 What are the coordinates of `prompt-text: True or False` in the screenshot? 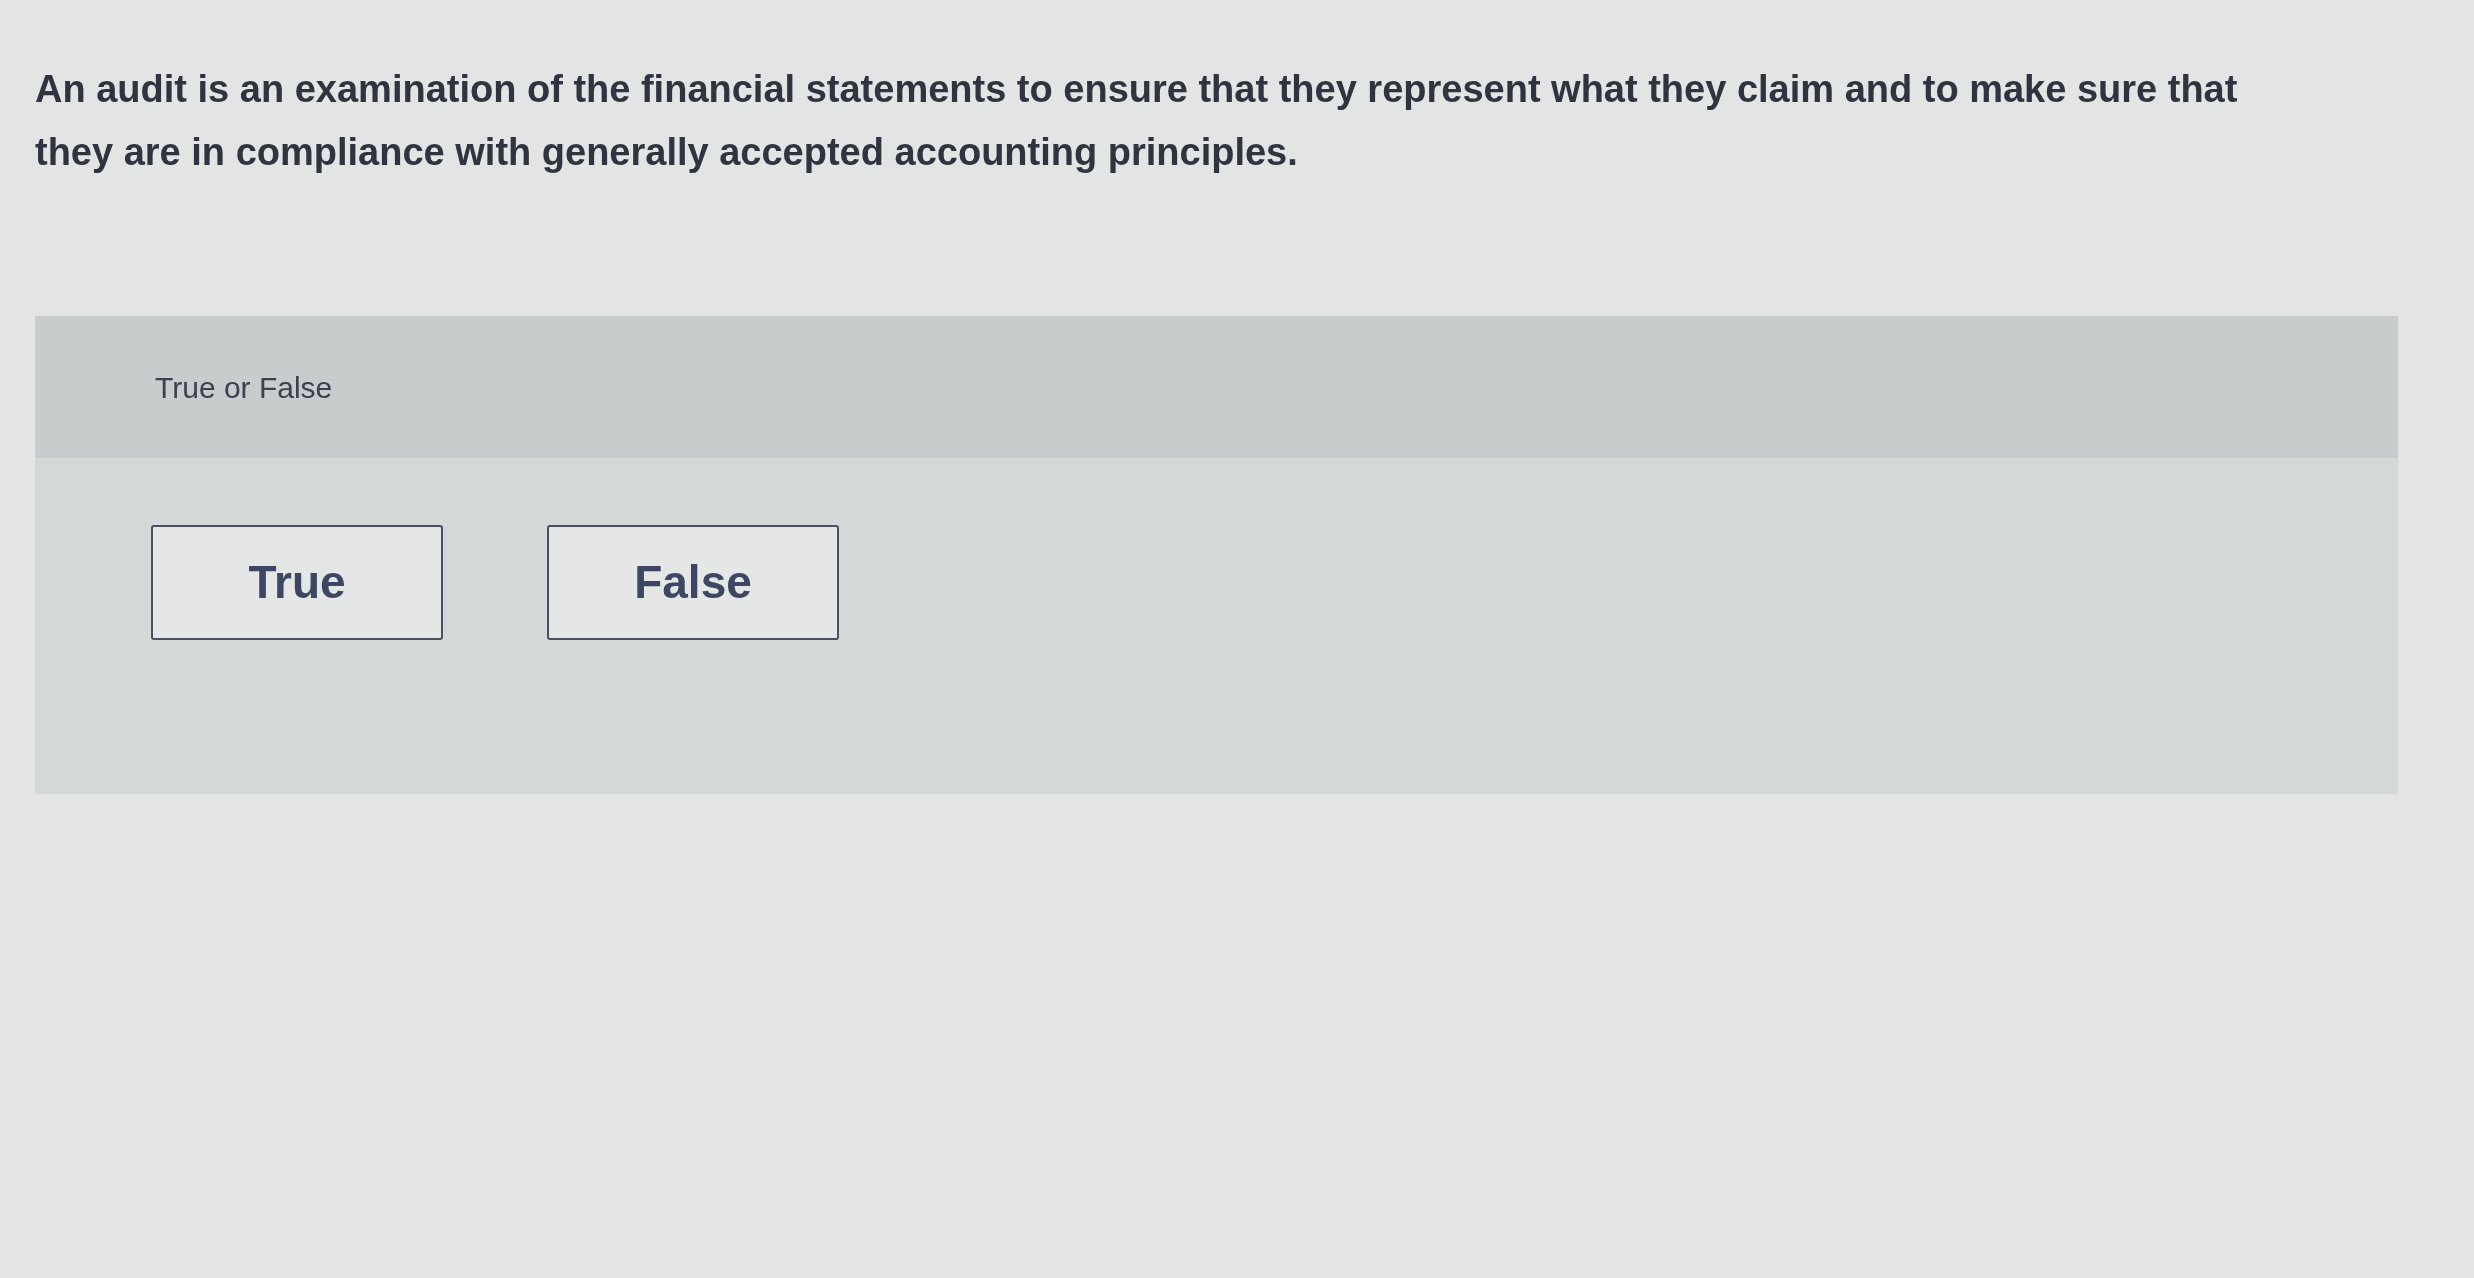 It's located at (244, 387).